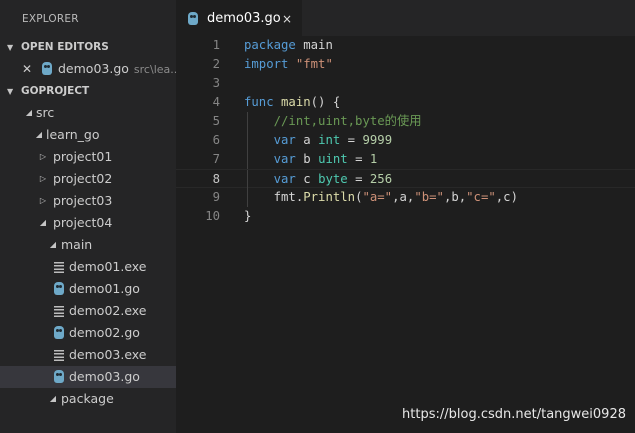  I want to click on code-line: 4 func main() {, so click(405, 102).